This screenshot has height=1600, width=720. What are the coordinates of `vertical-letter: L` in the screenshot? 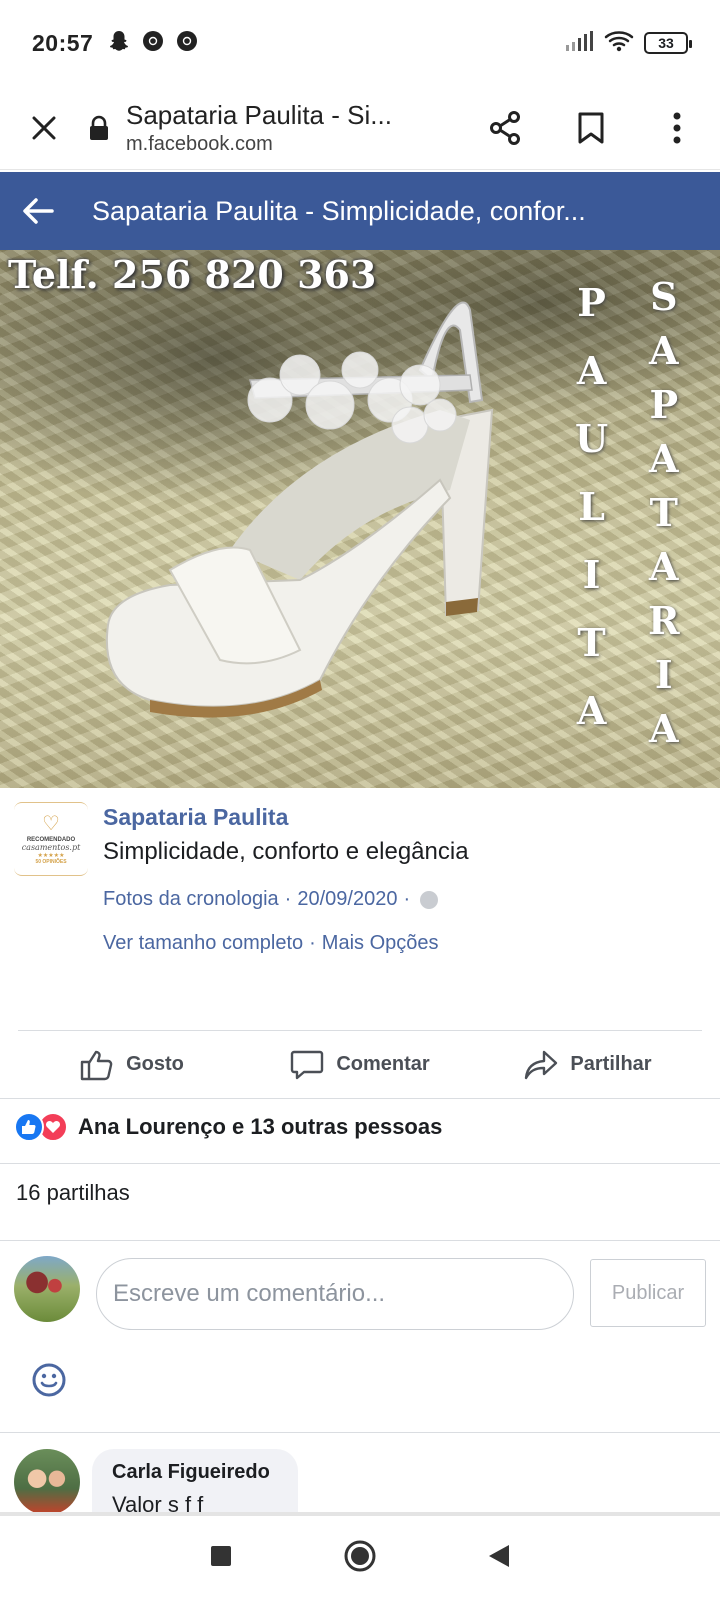 It's located at (591, 506).